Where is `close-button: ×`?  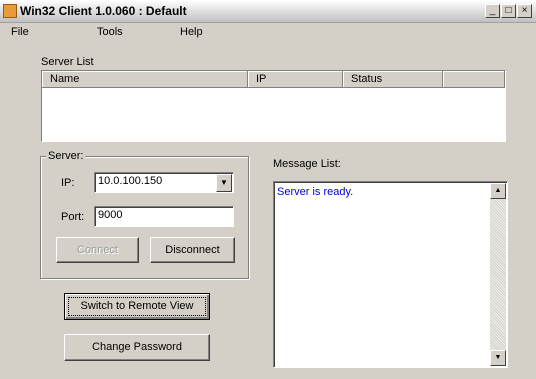 close-button: × is located at coordinates (524, 11).